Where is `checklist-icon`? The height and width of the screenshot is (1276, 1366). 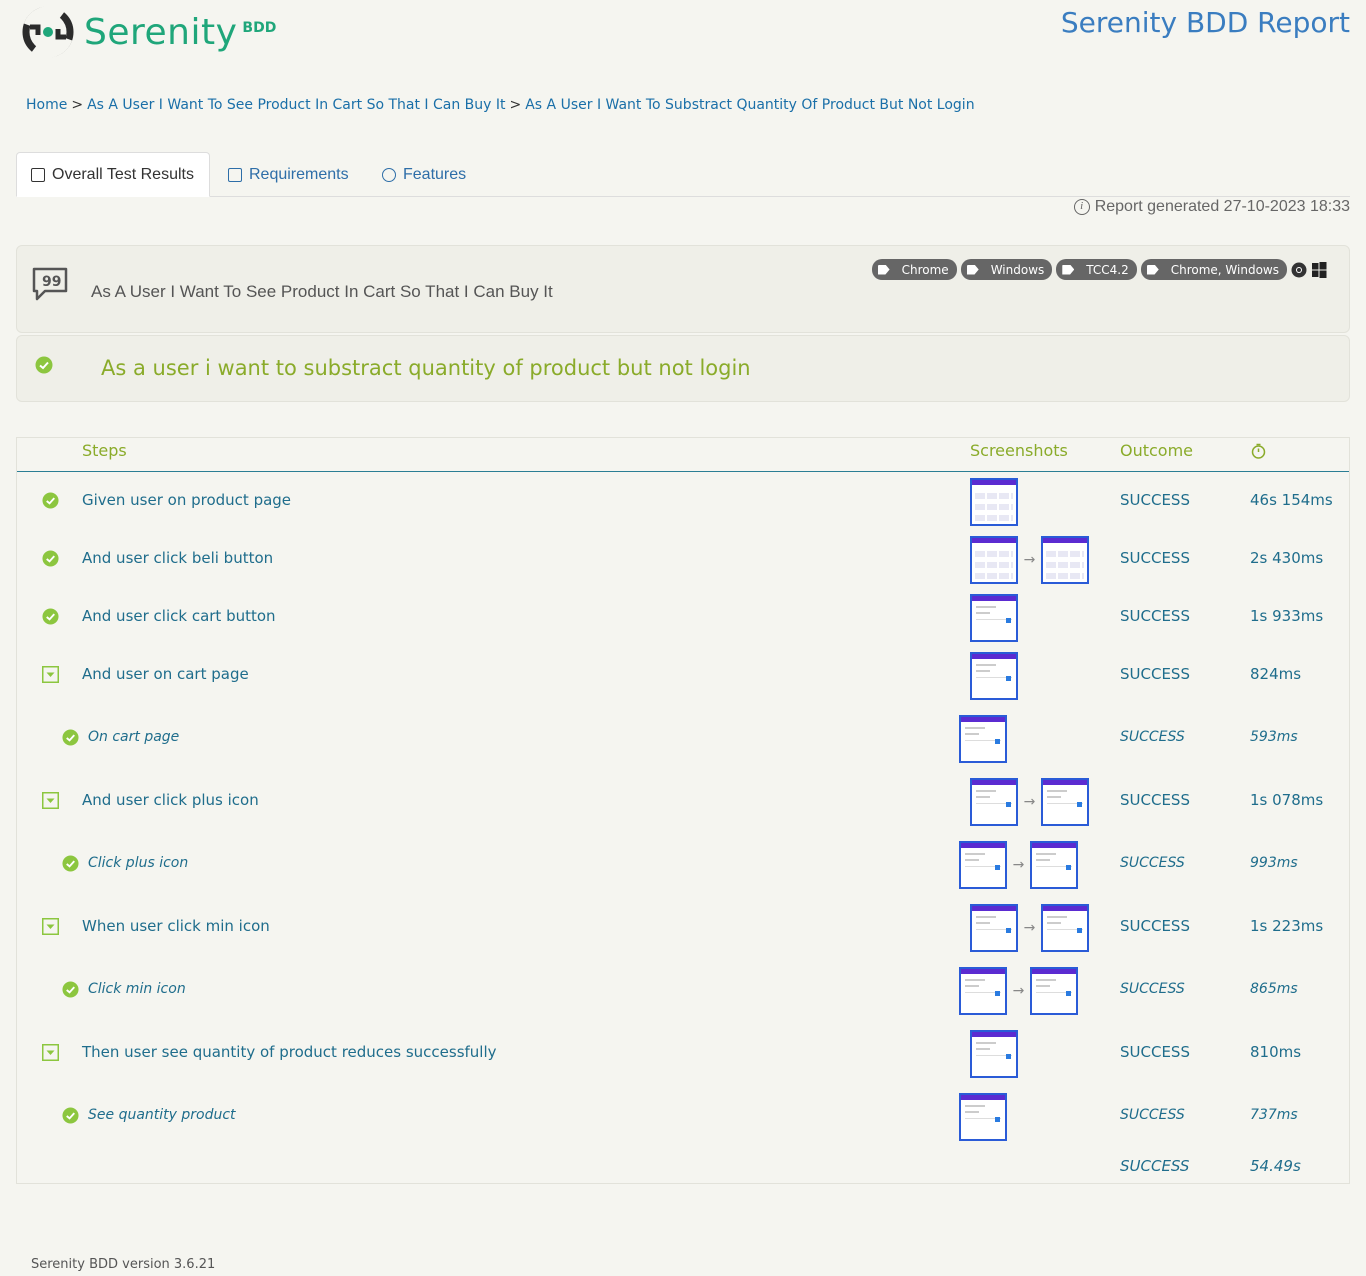 checklist-icon is located at coordinates (38, 174).